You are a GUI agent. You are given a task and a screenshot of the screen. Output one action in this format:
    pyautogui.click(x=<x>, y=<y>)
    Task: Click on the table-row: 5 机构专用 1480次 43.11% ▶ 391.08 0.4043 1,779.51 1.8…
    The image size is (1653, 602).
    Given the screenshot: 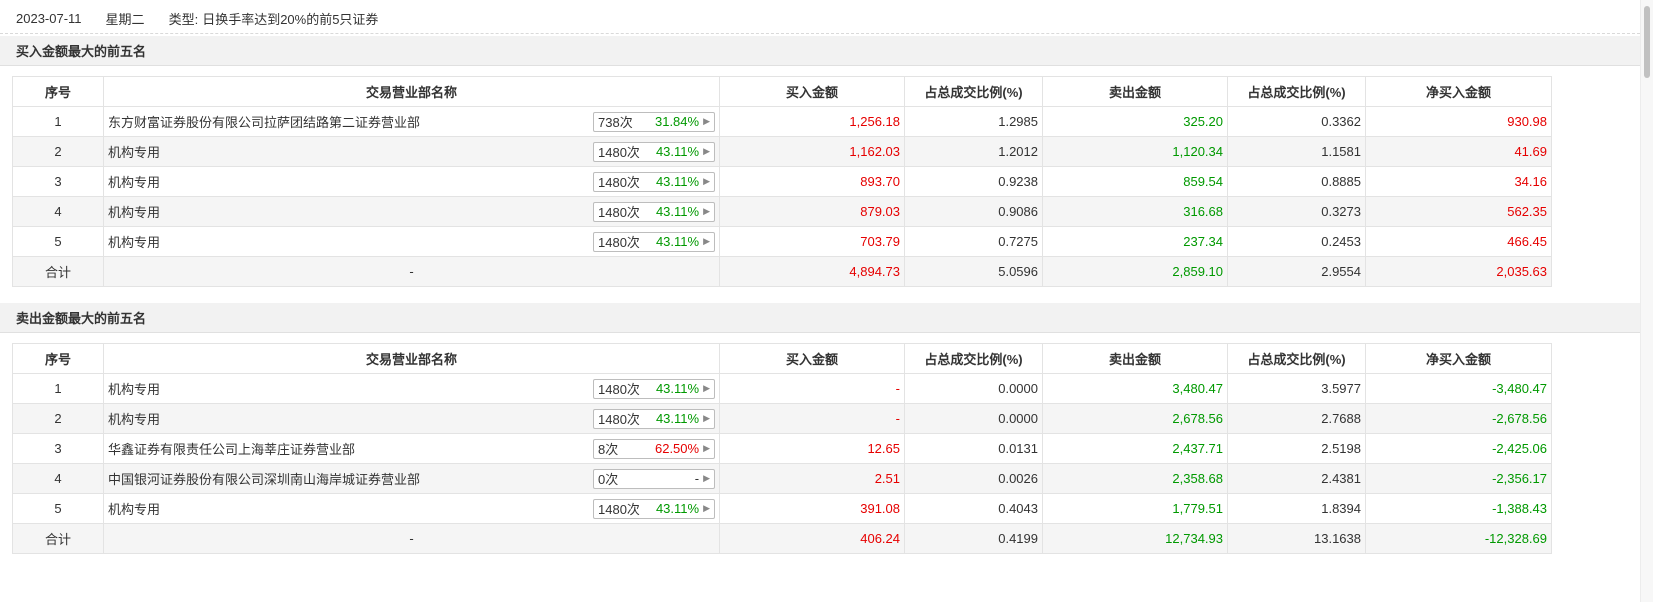 What is the action you would take?
    pyautogui.click(x=782, y=508)
    